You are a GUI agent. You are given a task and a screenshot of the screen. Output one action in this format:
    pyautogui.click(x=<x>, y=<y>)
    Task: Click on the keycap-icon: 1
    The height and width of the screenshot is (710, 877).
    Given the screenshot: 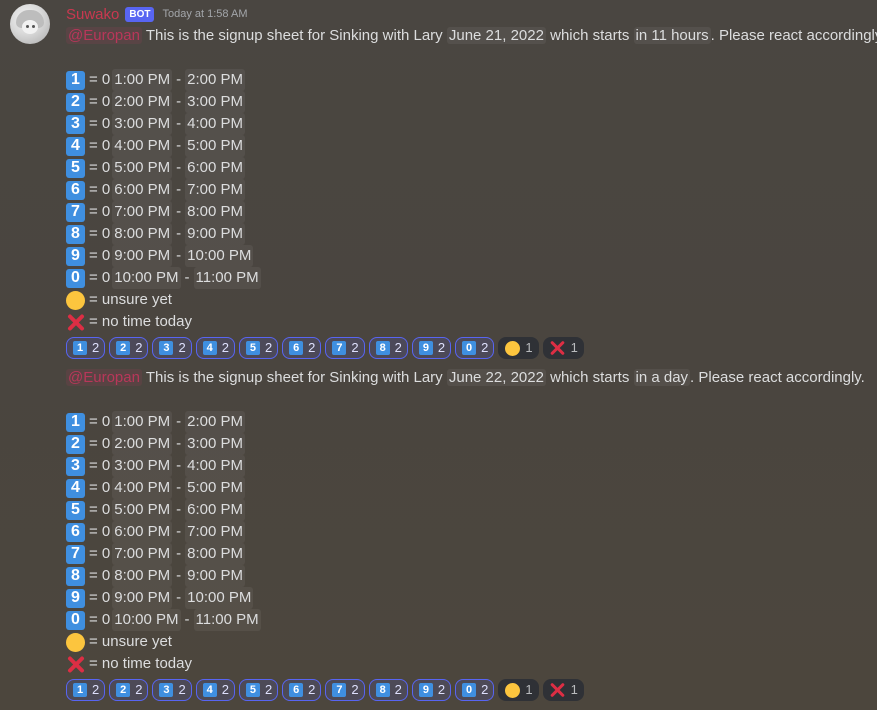 What is the action you would take?
    pyautogui.click(x=75, y=422)
    